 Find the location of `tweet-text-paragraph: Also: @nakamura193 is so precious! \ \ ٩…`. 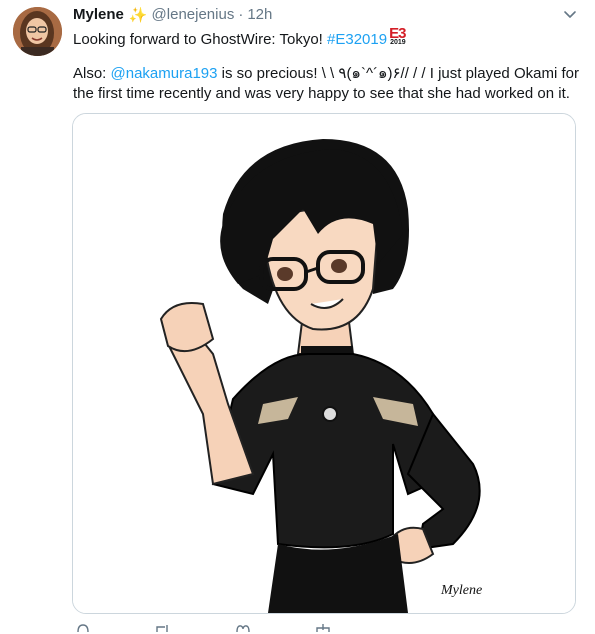

tweet-text-paragraph: Also: @nakamura193 is so precious! \ \ ٩… is located at coordinates (329, 84).